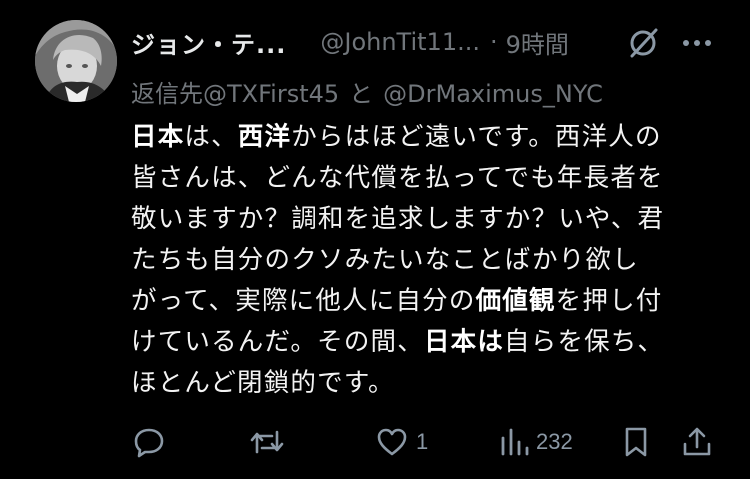 Image resolution: width=750 pixels, height=479 pixels. I want to click on bold-text: 日本, so click(158, 137).